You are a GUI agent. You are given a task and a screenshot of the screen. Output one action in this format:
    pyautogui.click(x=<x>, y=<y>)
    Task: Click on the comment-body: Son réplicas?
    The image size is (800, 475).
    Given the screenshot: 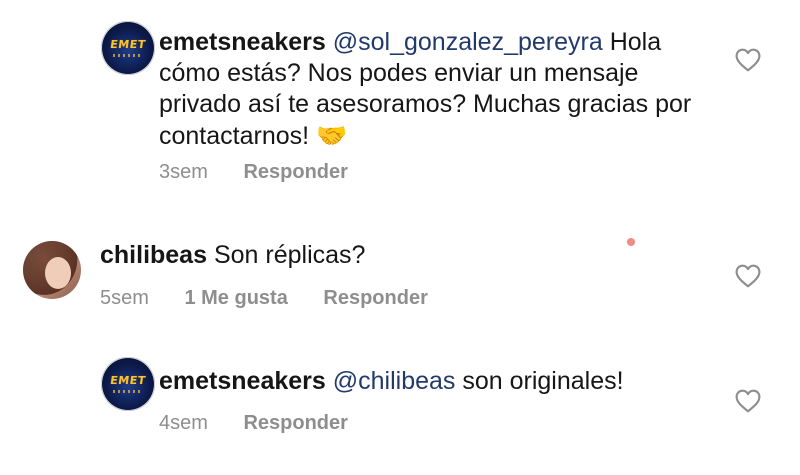 What is the action you would take?
    pyautogui.click(x=289, y=255)
    